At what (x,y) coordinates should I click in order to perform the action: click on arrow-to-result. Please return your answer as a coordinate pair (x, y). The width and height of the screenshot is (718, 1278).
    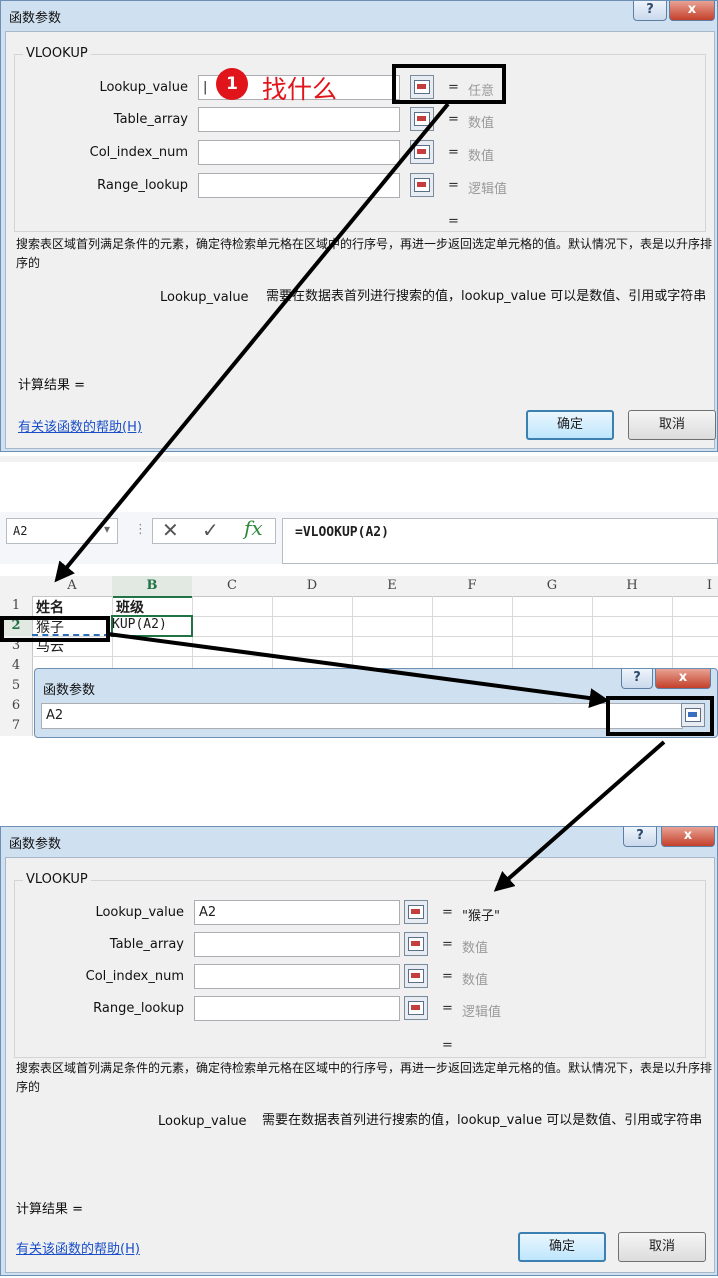
    Looking at the image, I should click on (579, 816).